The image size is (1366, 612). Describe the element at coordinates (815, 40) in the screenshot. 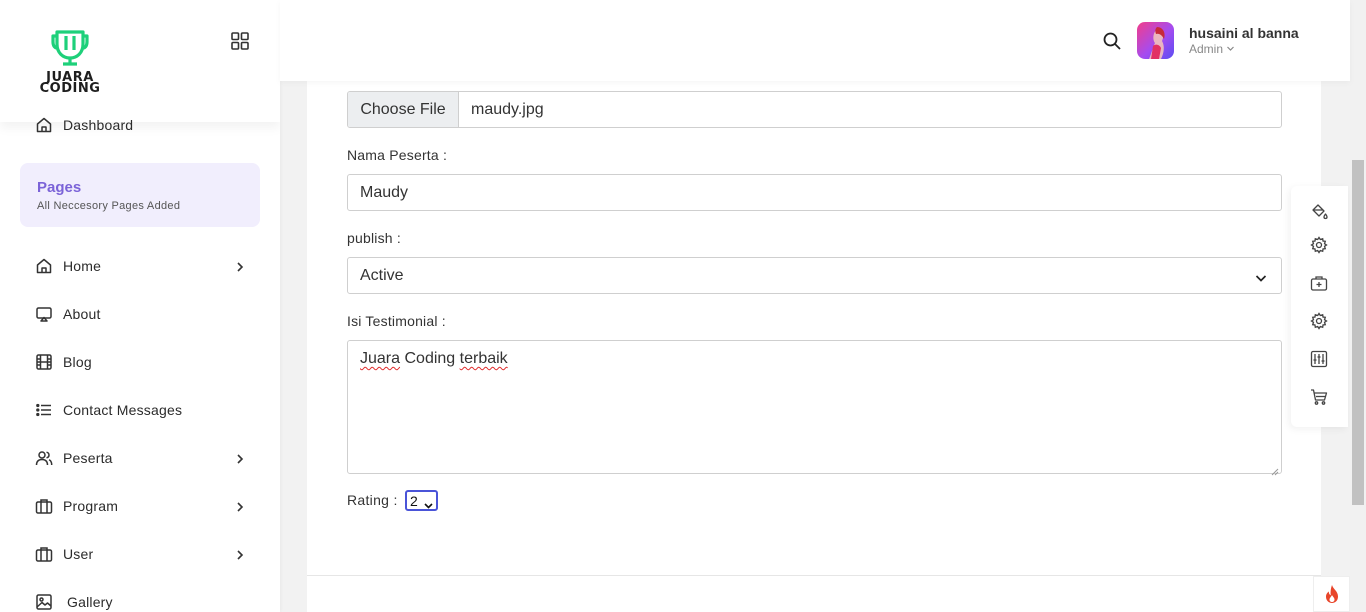

I see `topbar: husaini al banna Admin` at that location.